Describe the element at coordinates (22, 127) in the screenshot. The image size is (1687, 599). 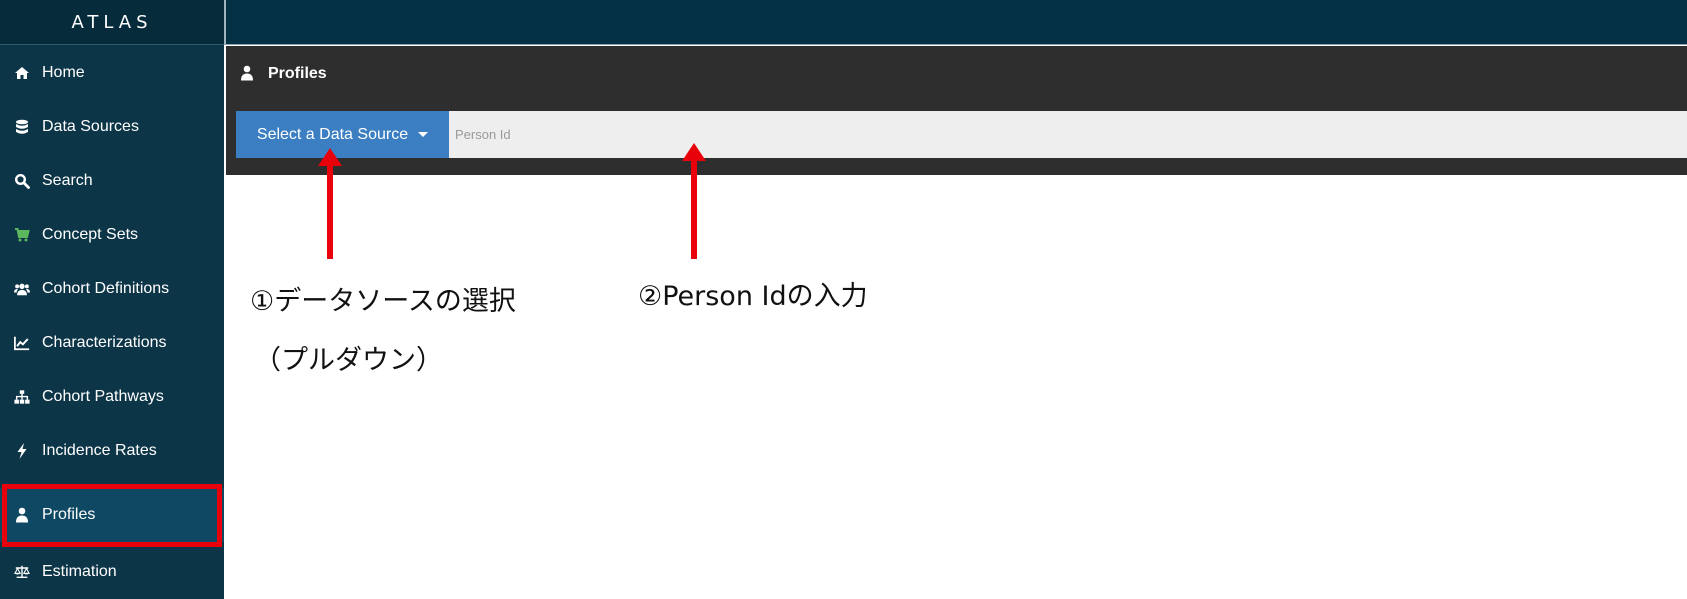
I see `database-icon` at that location.